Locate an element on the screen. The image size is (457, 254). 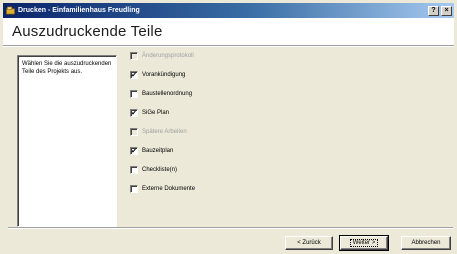
back-button-label: < Zurück is located at coordinates (309, 243).